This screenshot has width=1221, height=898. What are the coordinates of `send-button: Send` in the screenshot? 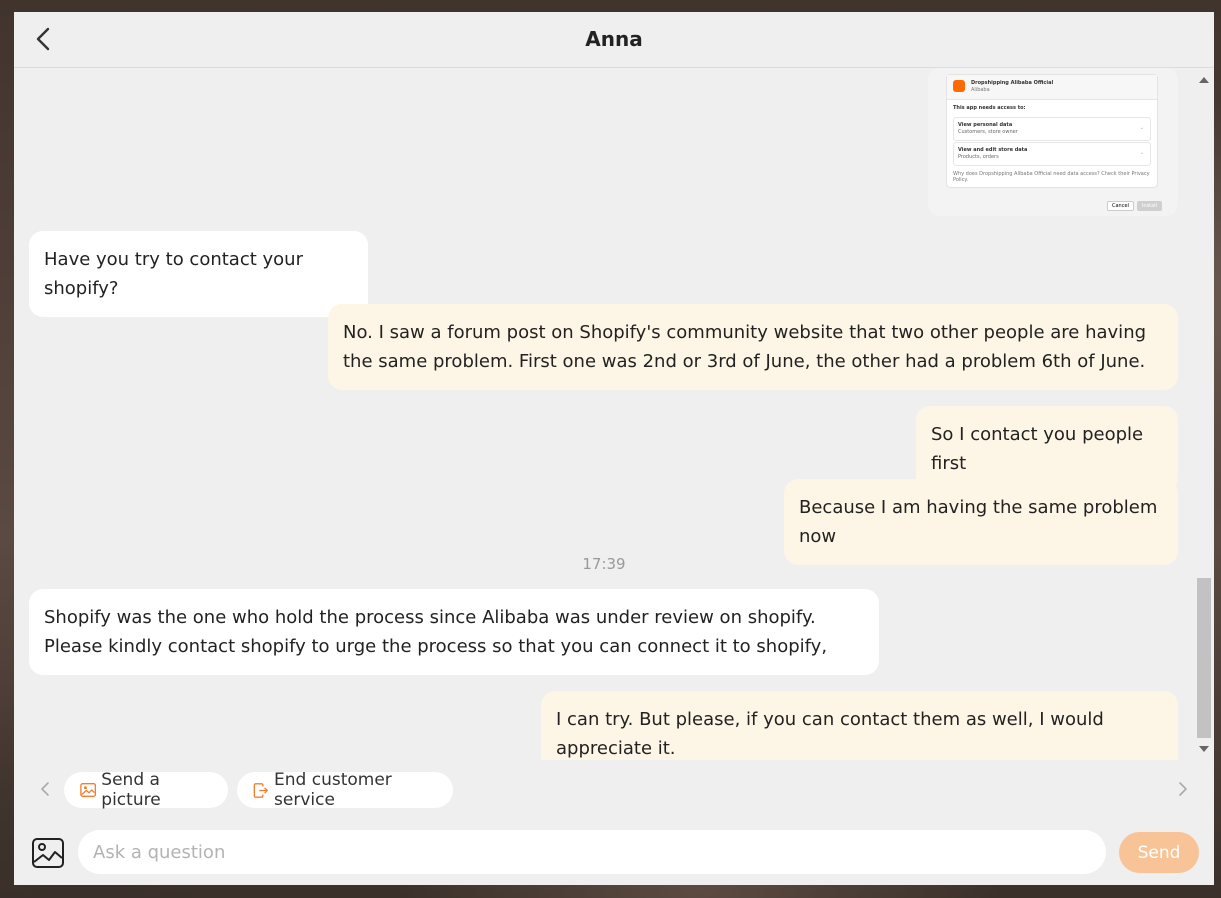 It's located at (1159, 852).